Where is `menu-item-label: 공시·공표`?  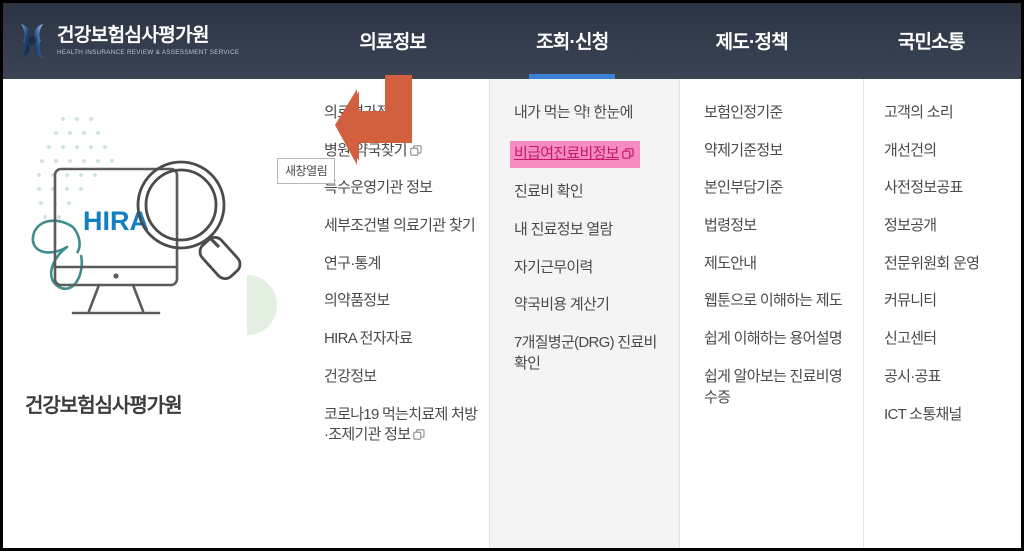 menu-item-label: 공시·공표 is located at coordinates (912, 376).